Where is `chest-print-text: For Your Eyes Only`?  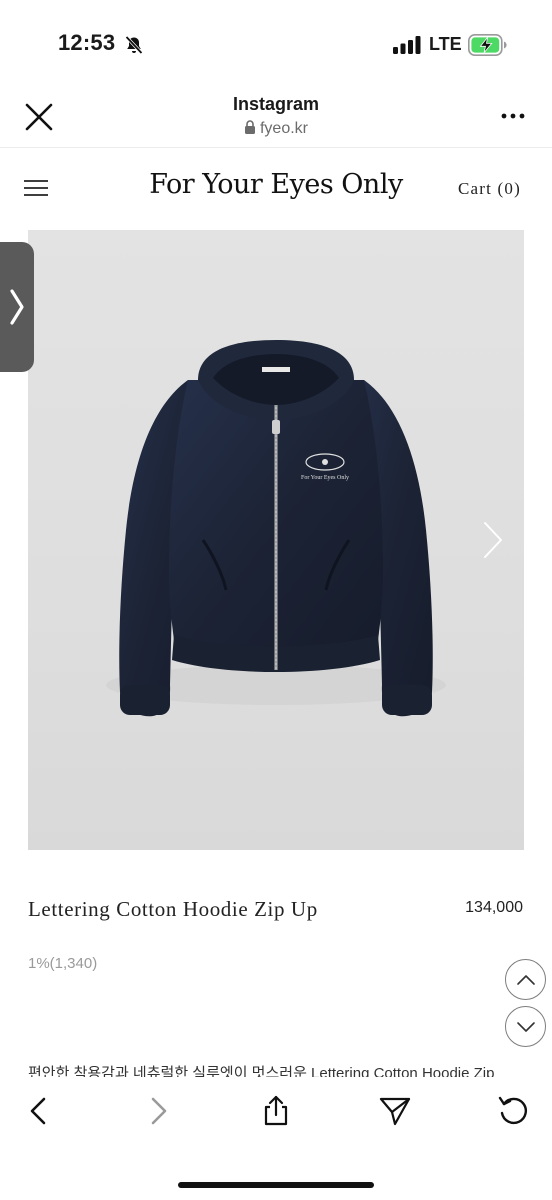
chest-print-text: For Your Eyes Only is located at coordinates (325, 478).